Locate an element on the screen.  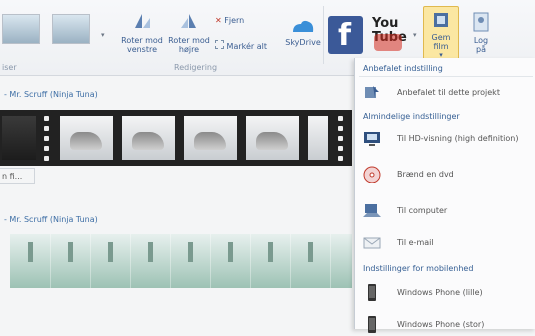
rotate-left-label: Roter mod venstre is located at coordinates (142, 45).